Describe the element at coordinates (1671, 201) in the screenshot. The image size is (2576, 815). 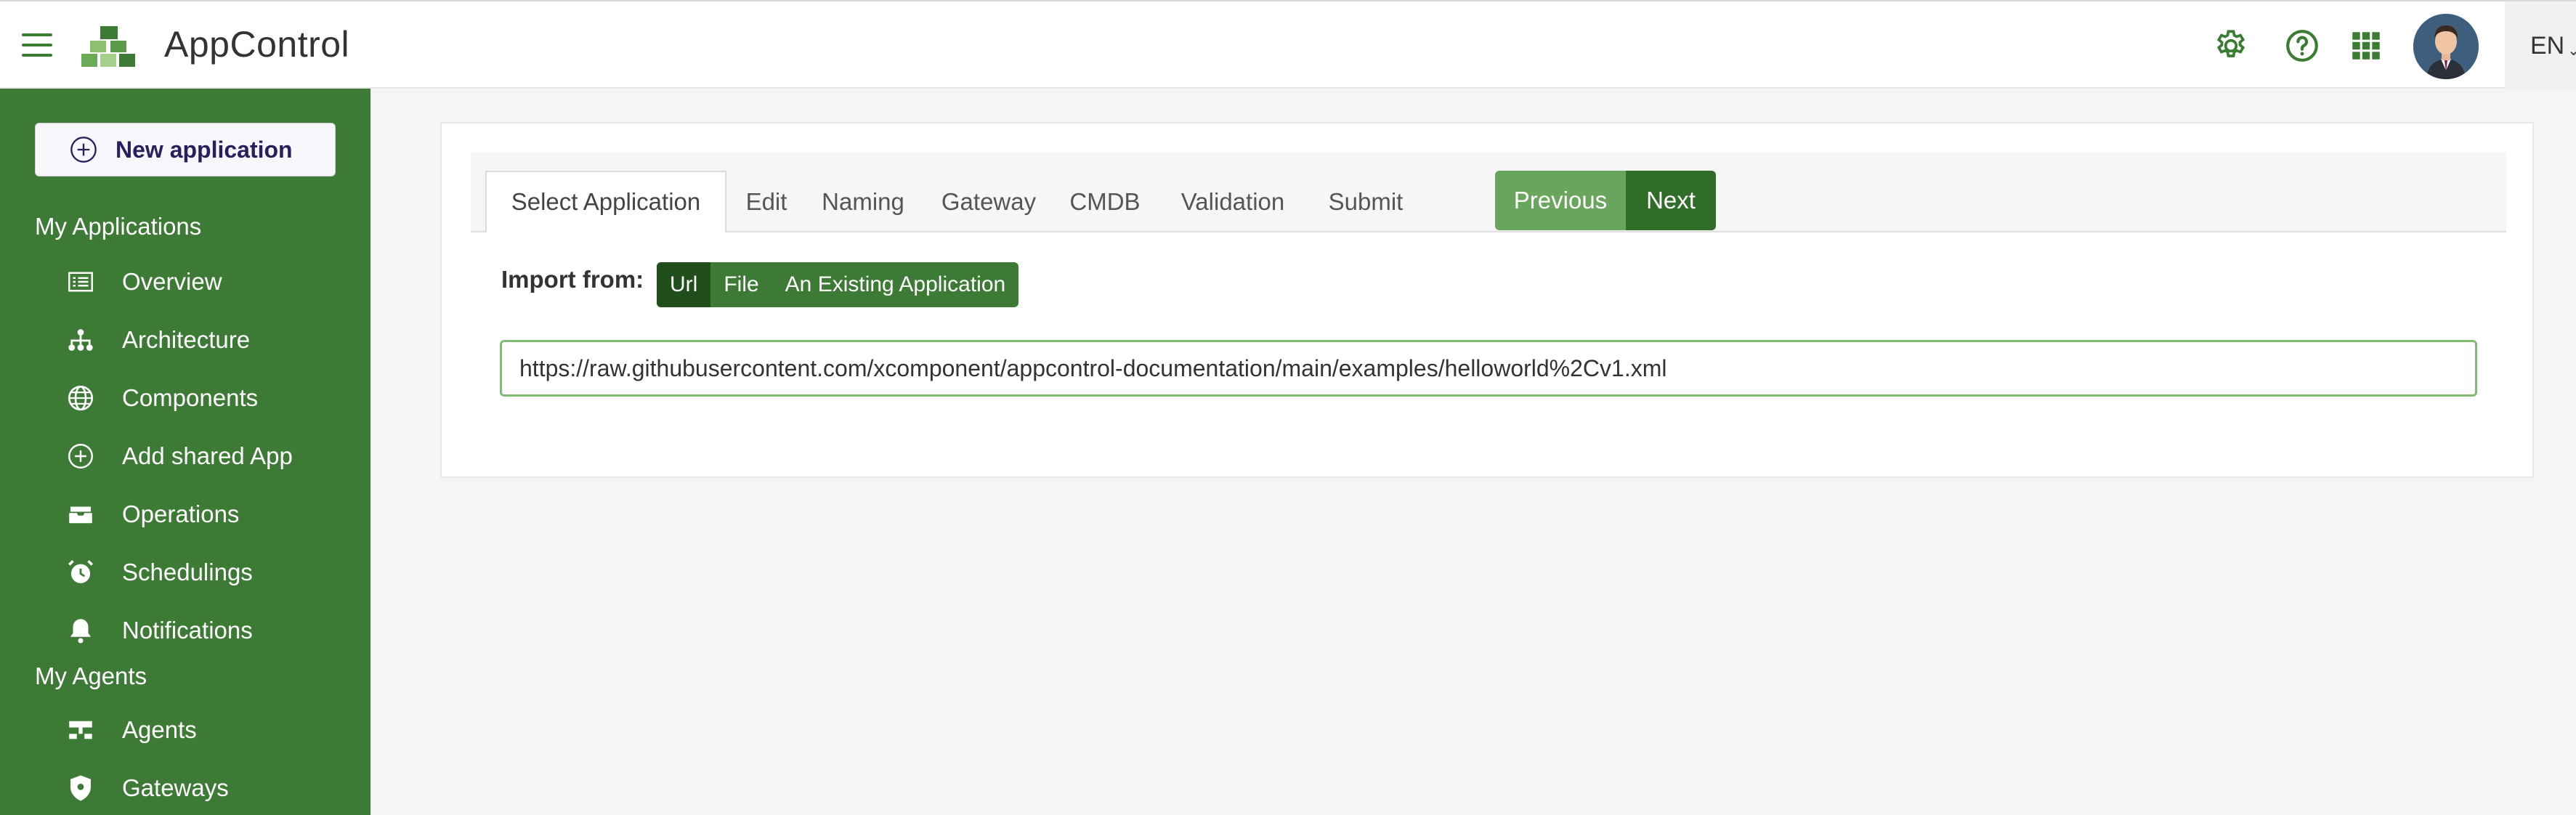
I see `next-button: Next` at that location.